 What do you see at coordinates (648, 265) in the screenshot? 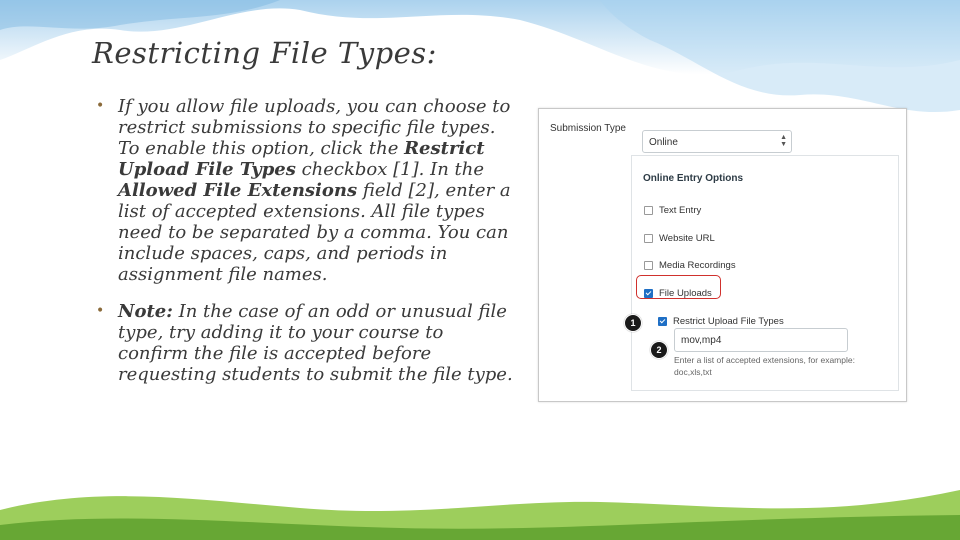
I see `media-recordings-checkbox` at bounding box center [648, 265].